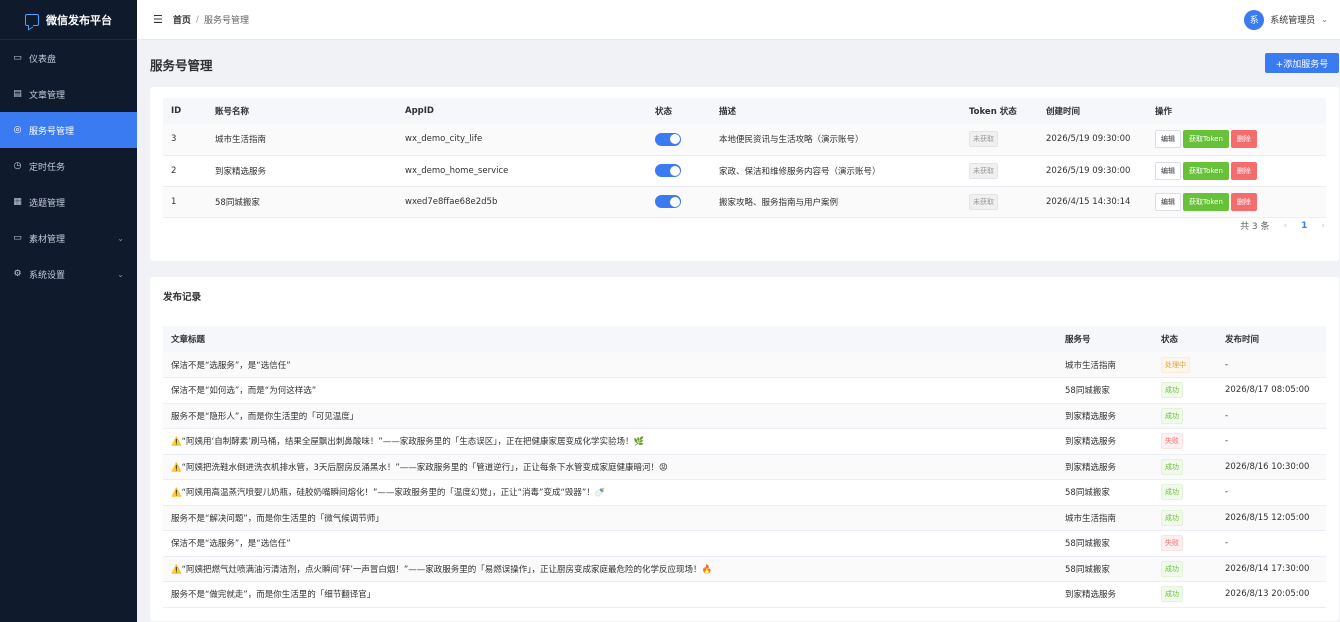 This screenshot has width=1340, height=622. I want to click on sidebar-item-label: 文章管理, so click(47, 95).